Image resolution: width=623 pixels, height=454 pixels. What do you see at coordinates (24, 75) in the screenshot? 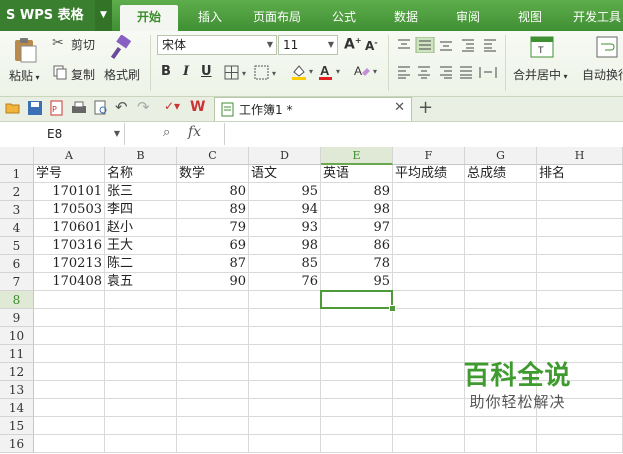
I see `paste-button: 粘贴 ▾` at bounding box center [24, 75].